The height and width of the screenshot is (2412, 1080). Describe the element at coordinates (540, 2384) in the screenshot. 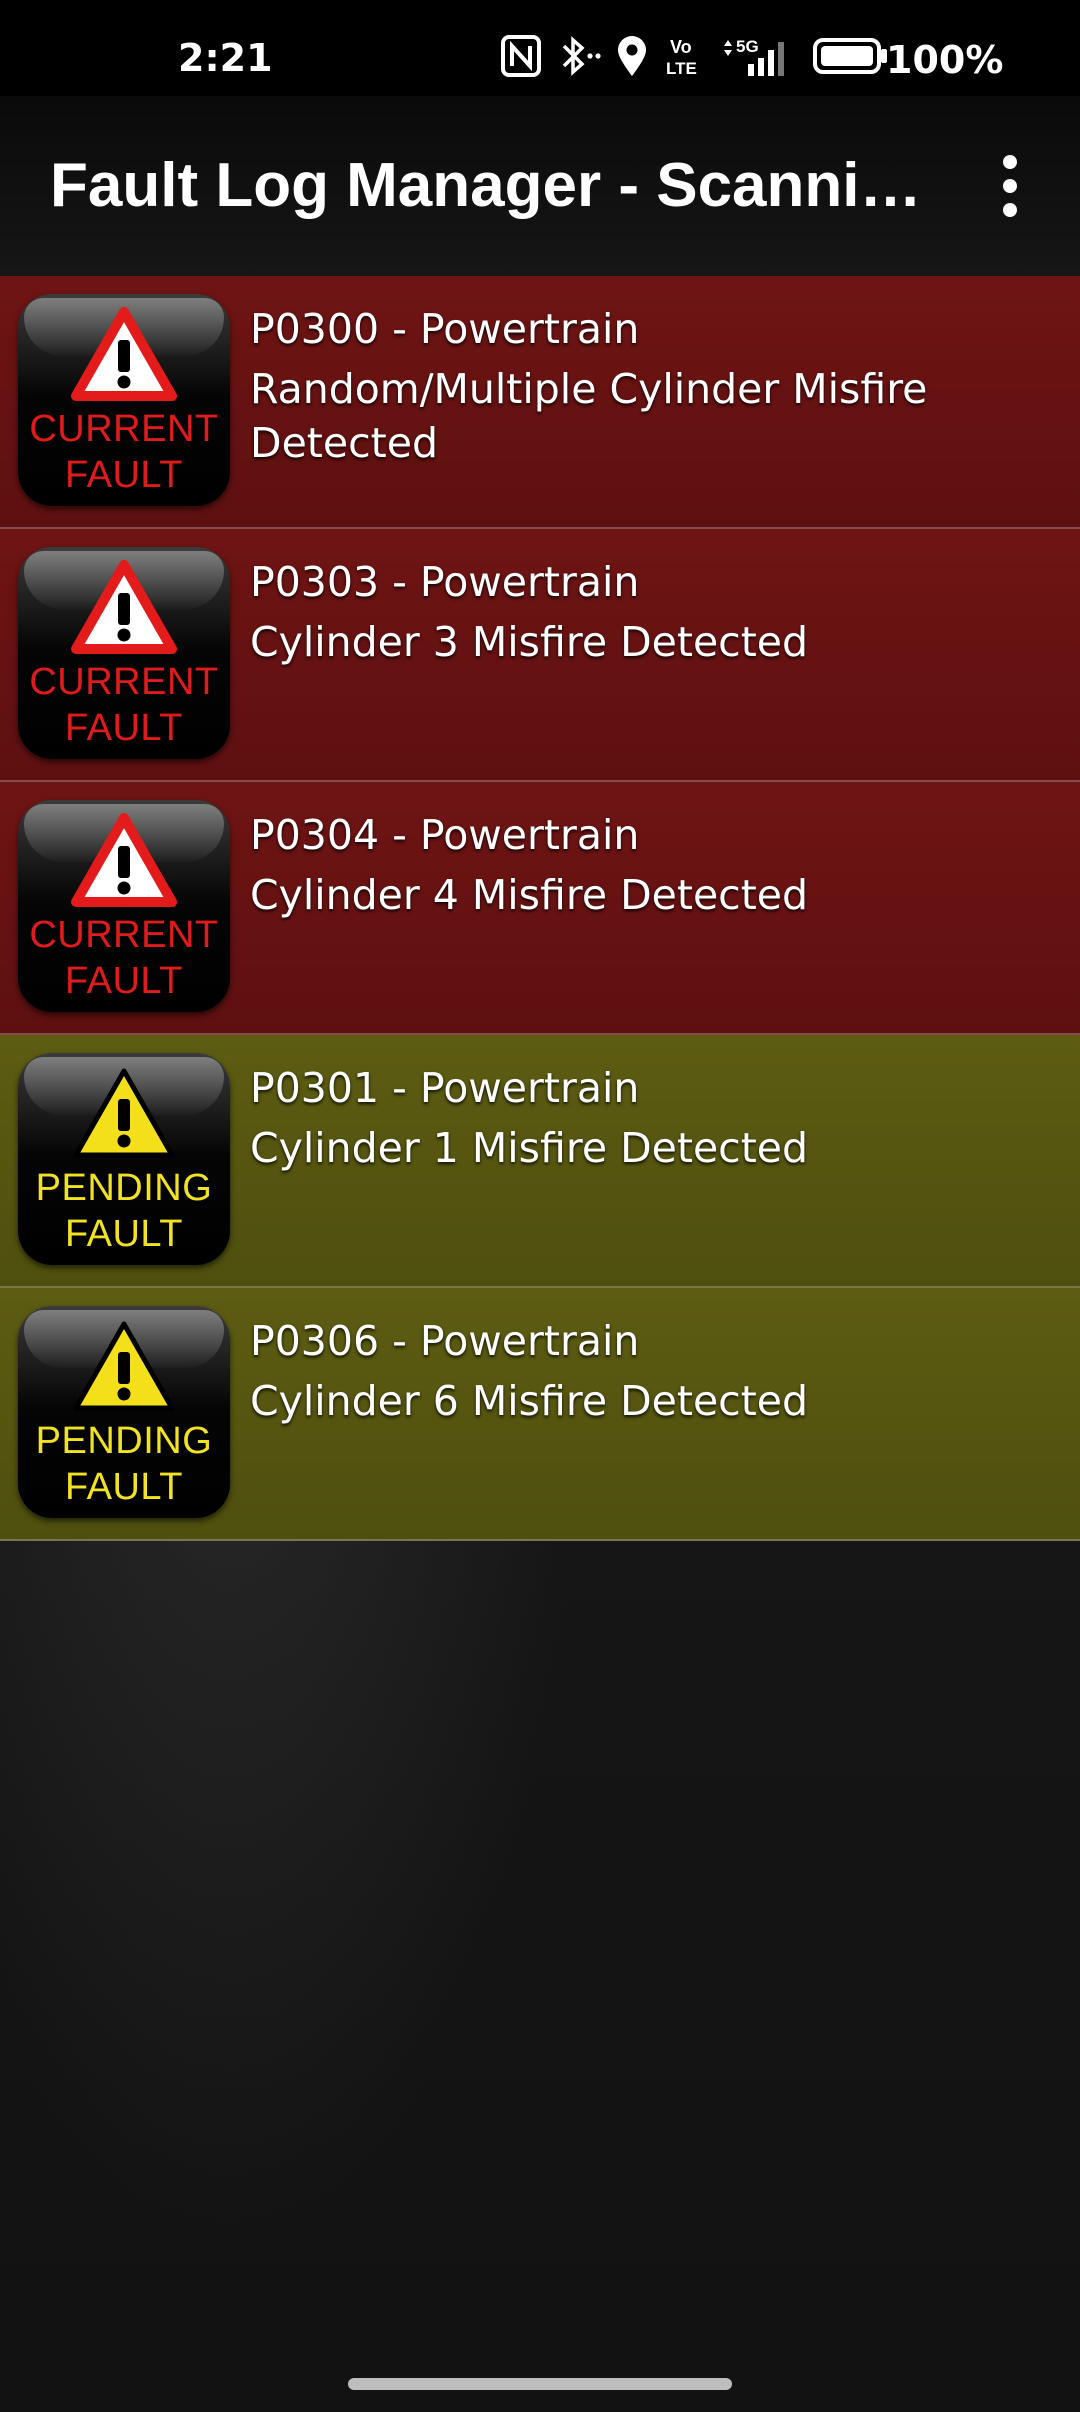

I see `home-indicator` at that location.